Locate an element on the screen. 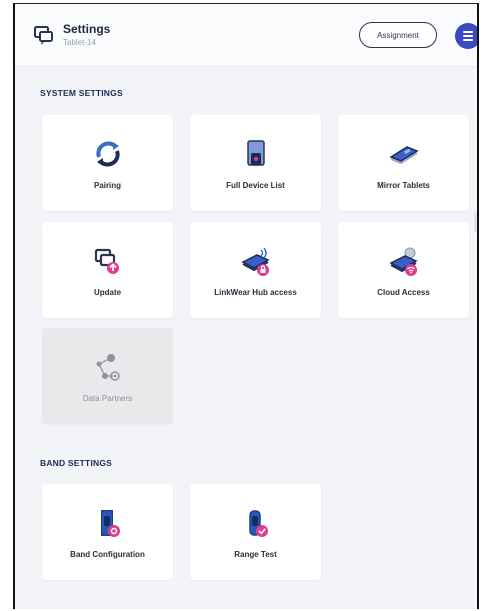 The image size is (482, 611). header-bar: Settings Tablet-14 Assignment is located at coordinates (246, 35).